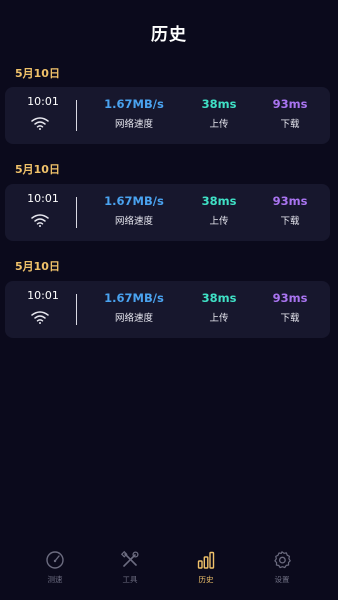  I want to click on tab-label: 设置, so click(282, 579).